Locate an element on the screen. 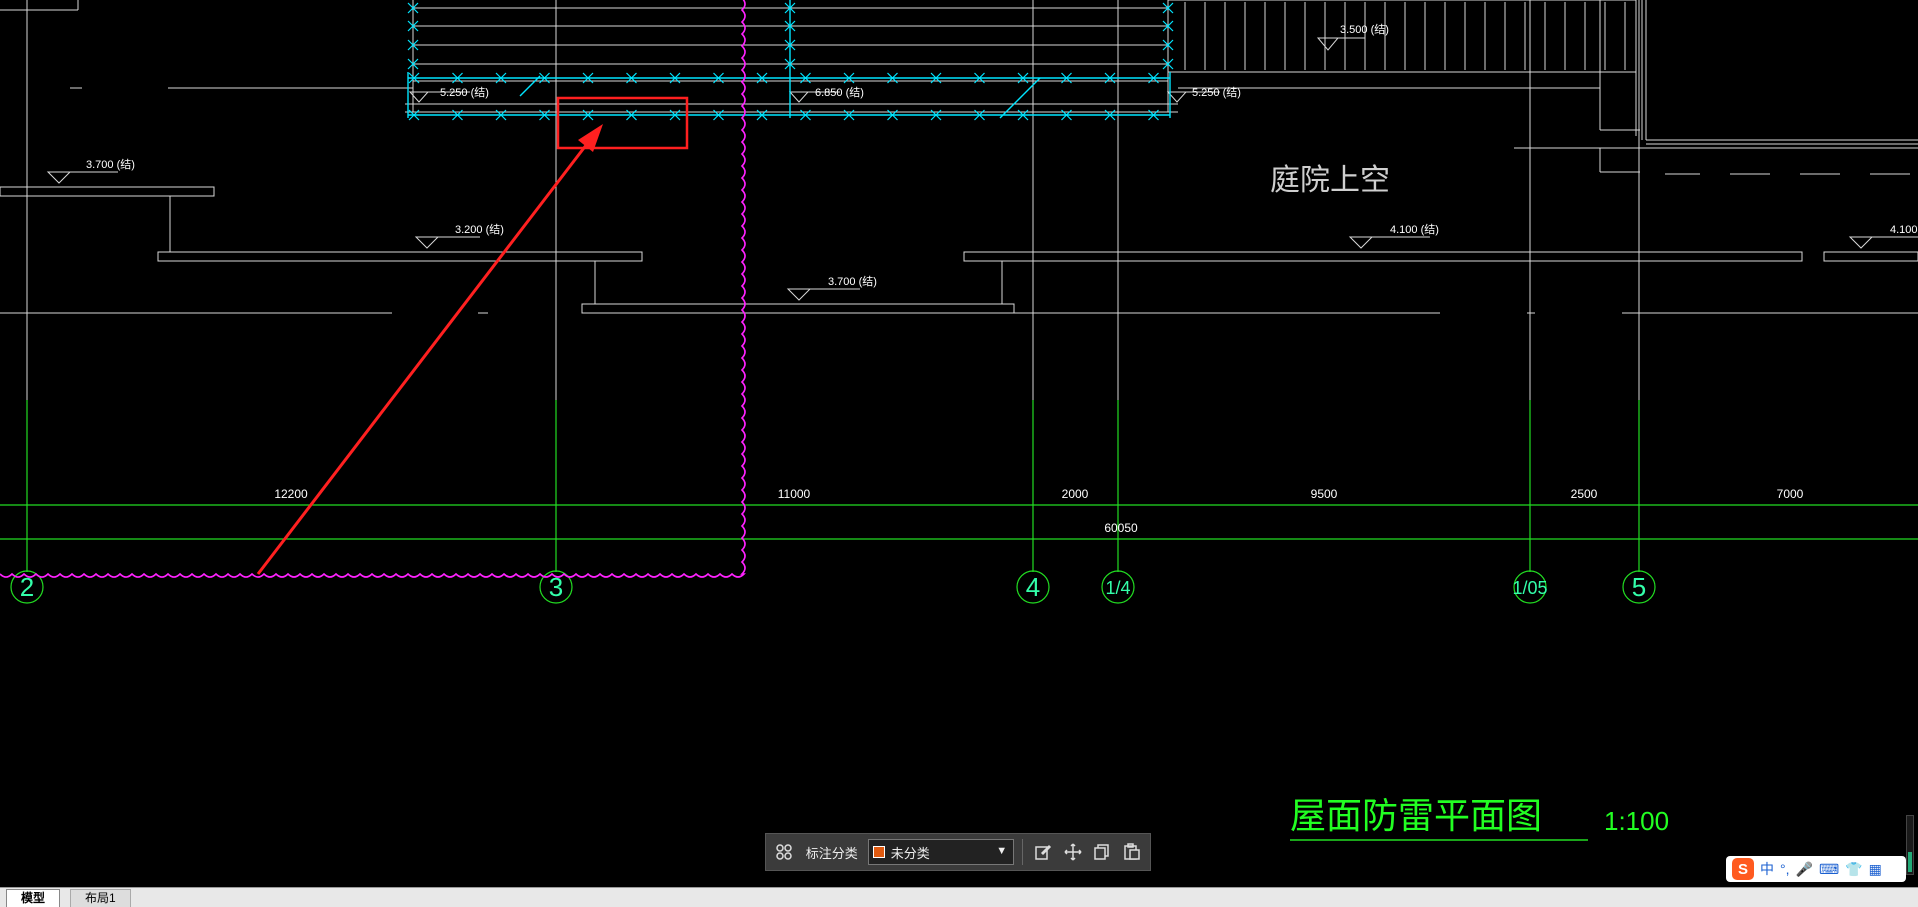 The height and width of the screenshot is (907, 1918). stair-hatch is located at coordinates (1405, 36).